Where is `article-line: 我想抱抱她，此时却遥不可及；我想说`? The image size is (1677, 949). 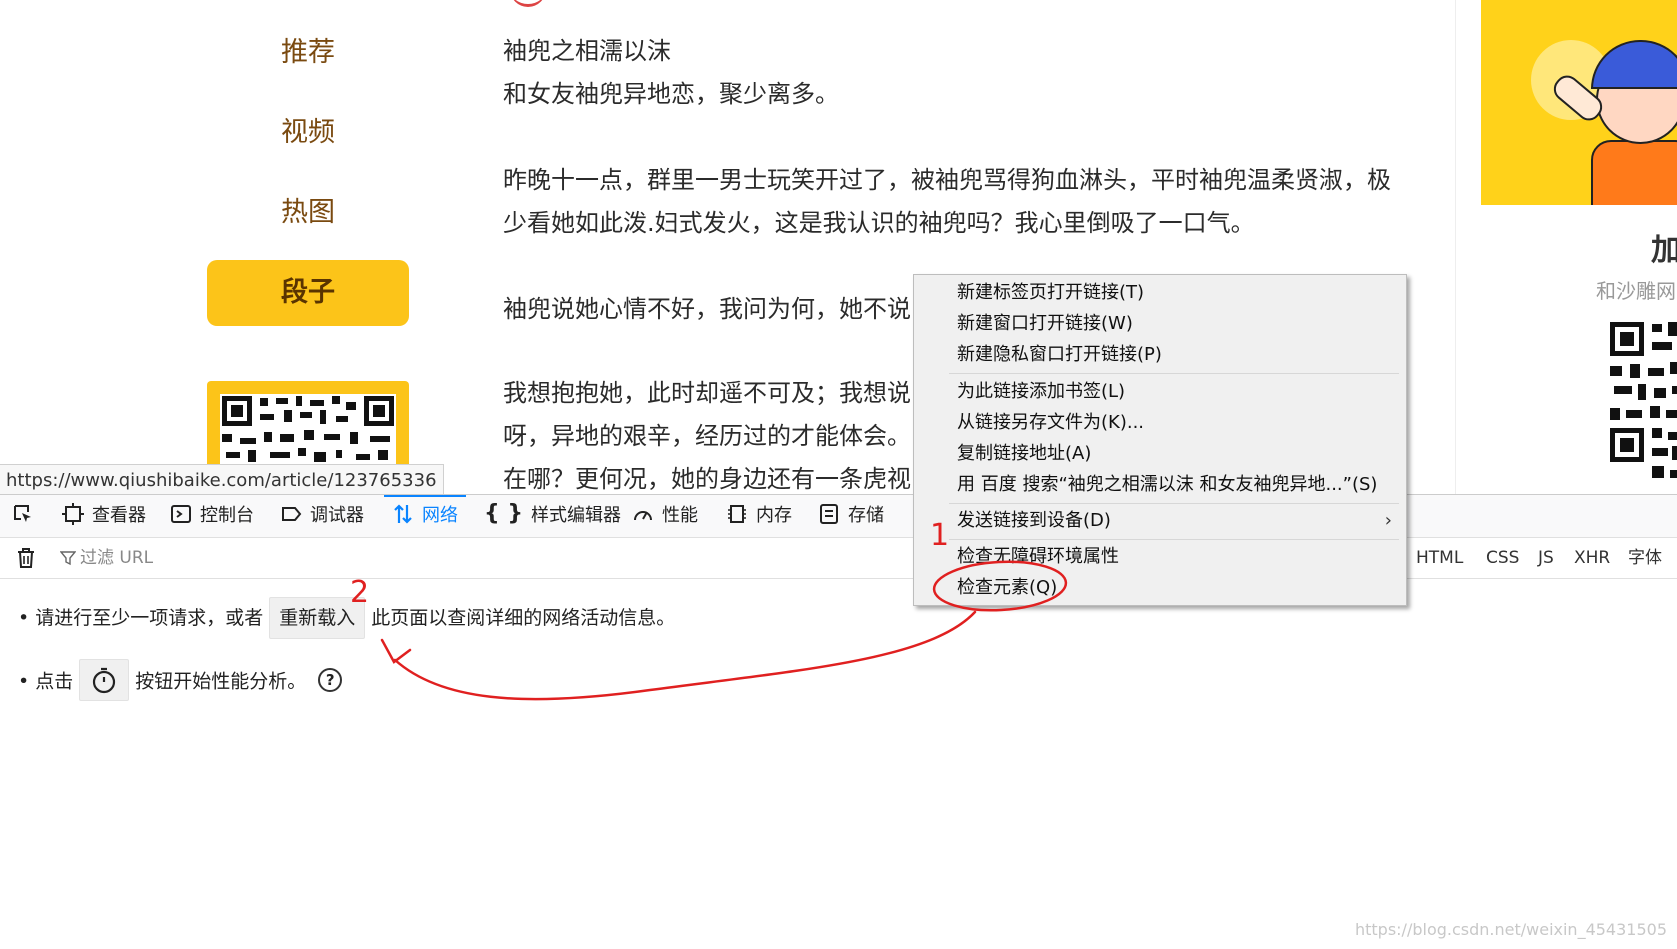 article-line: 我想抱抱她，此时却遥不可及；我想说 is located at coordinates (707, 393).